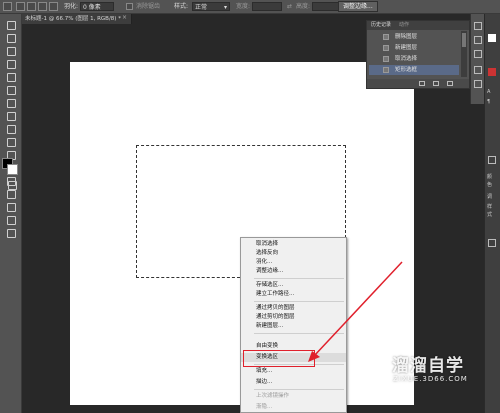  What do you see at coordinates (10, 207) in the screenshot?
I see `rectangle-tool-icon` at bounding box center [10, 207].